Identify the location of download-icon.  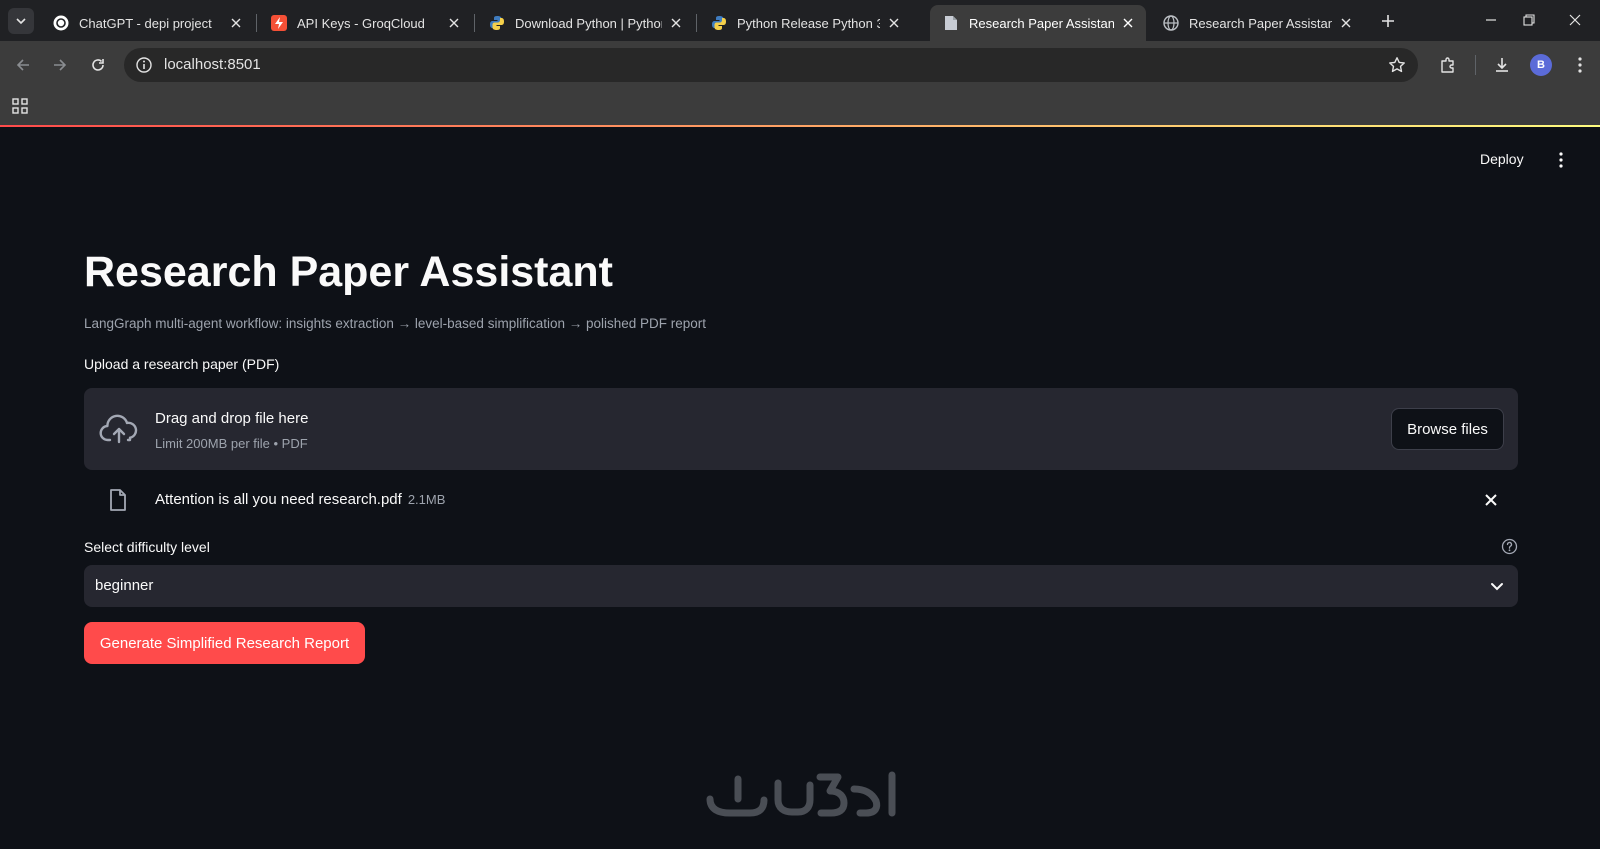
(1502, 65).